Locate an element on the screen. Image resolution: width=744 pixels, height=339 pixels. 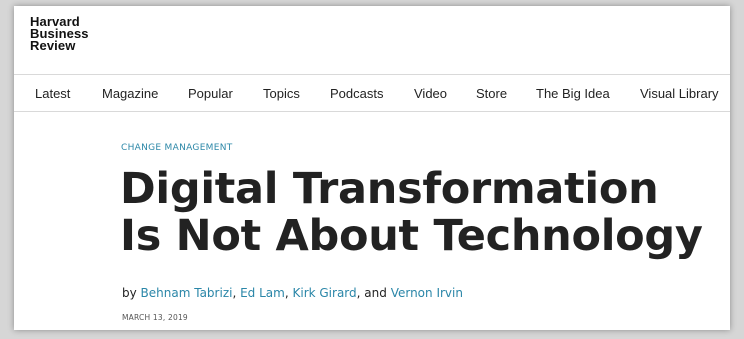
headline-line-2: Is Not About Technology is located at coordinates (411, 236).